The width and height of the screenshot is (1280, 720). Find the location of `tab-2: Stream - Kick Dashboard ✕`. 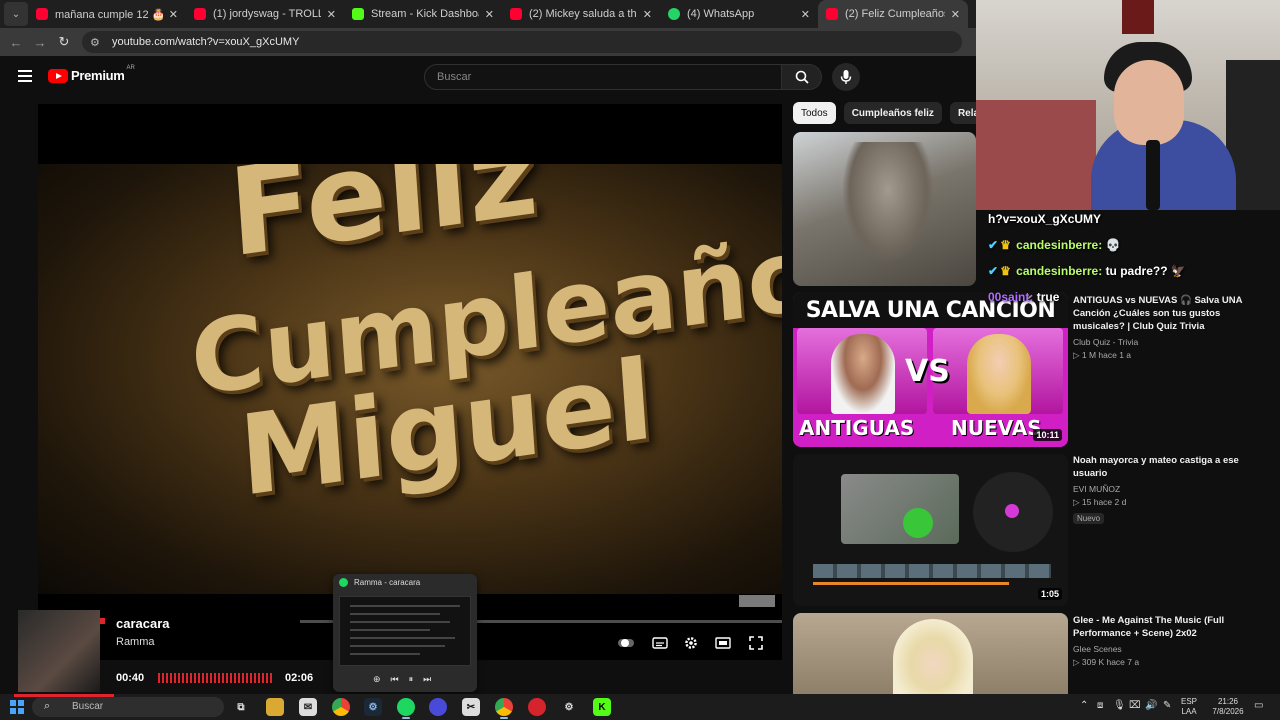

tab-2: Stream - Kick Dashboard ✕ is located at coordinates (423, 14).